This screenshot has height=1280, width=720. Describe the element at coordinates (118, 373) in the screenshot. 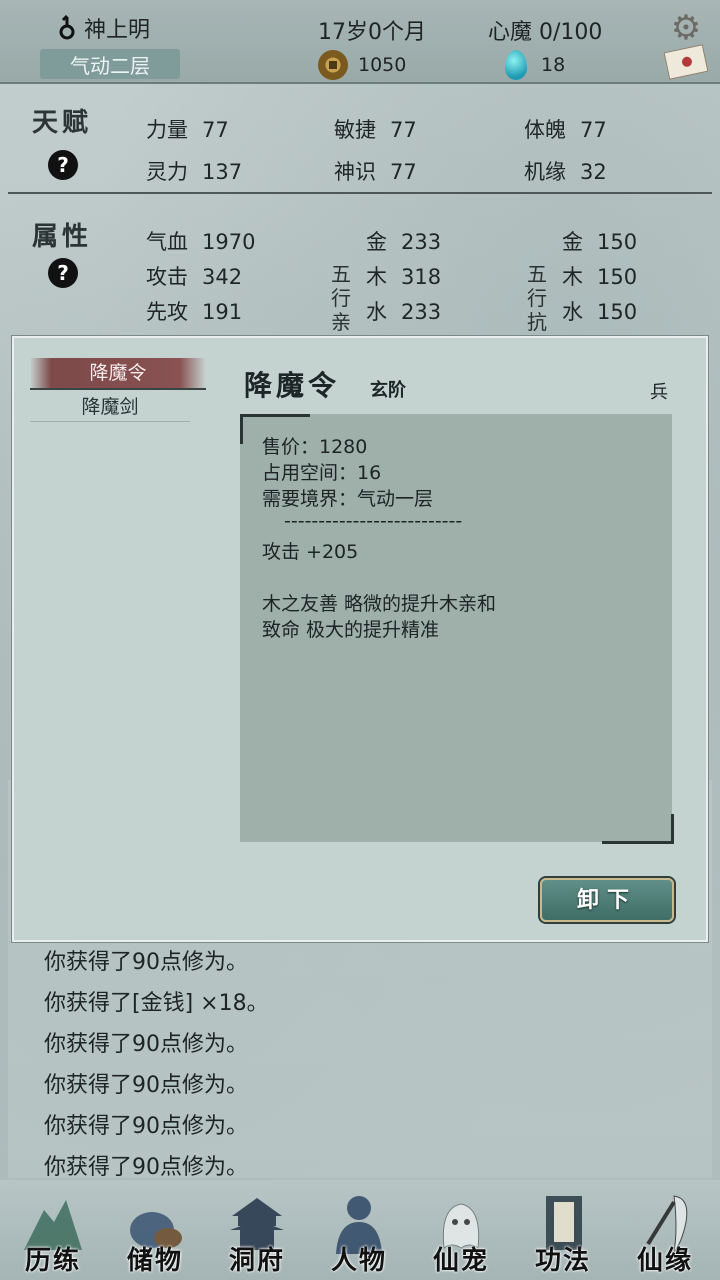

I see `equipment-list-item-selected: 降魔令` at that location.